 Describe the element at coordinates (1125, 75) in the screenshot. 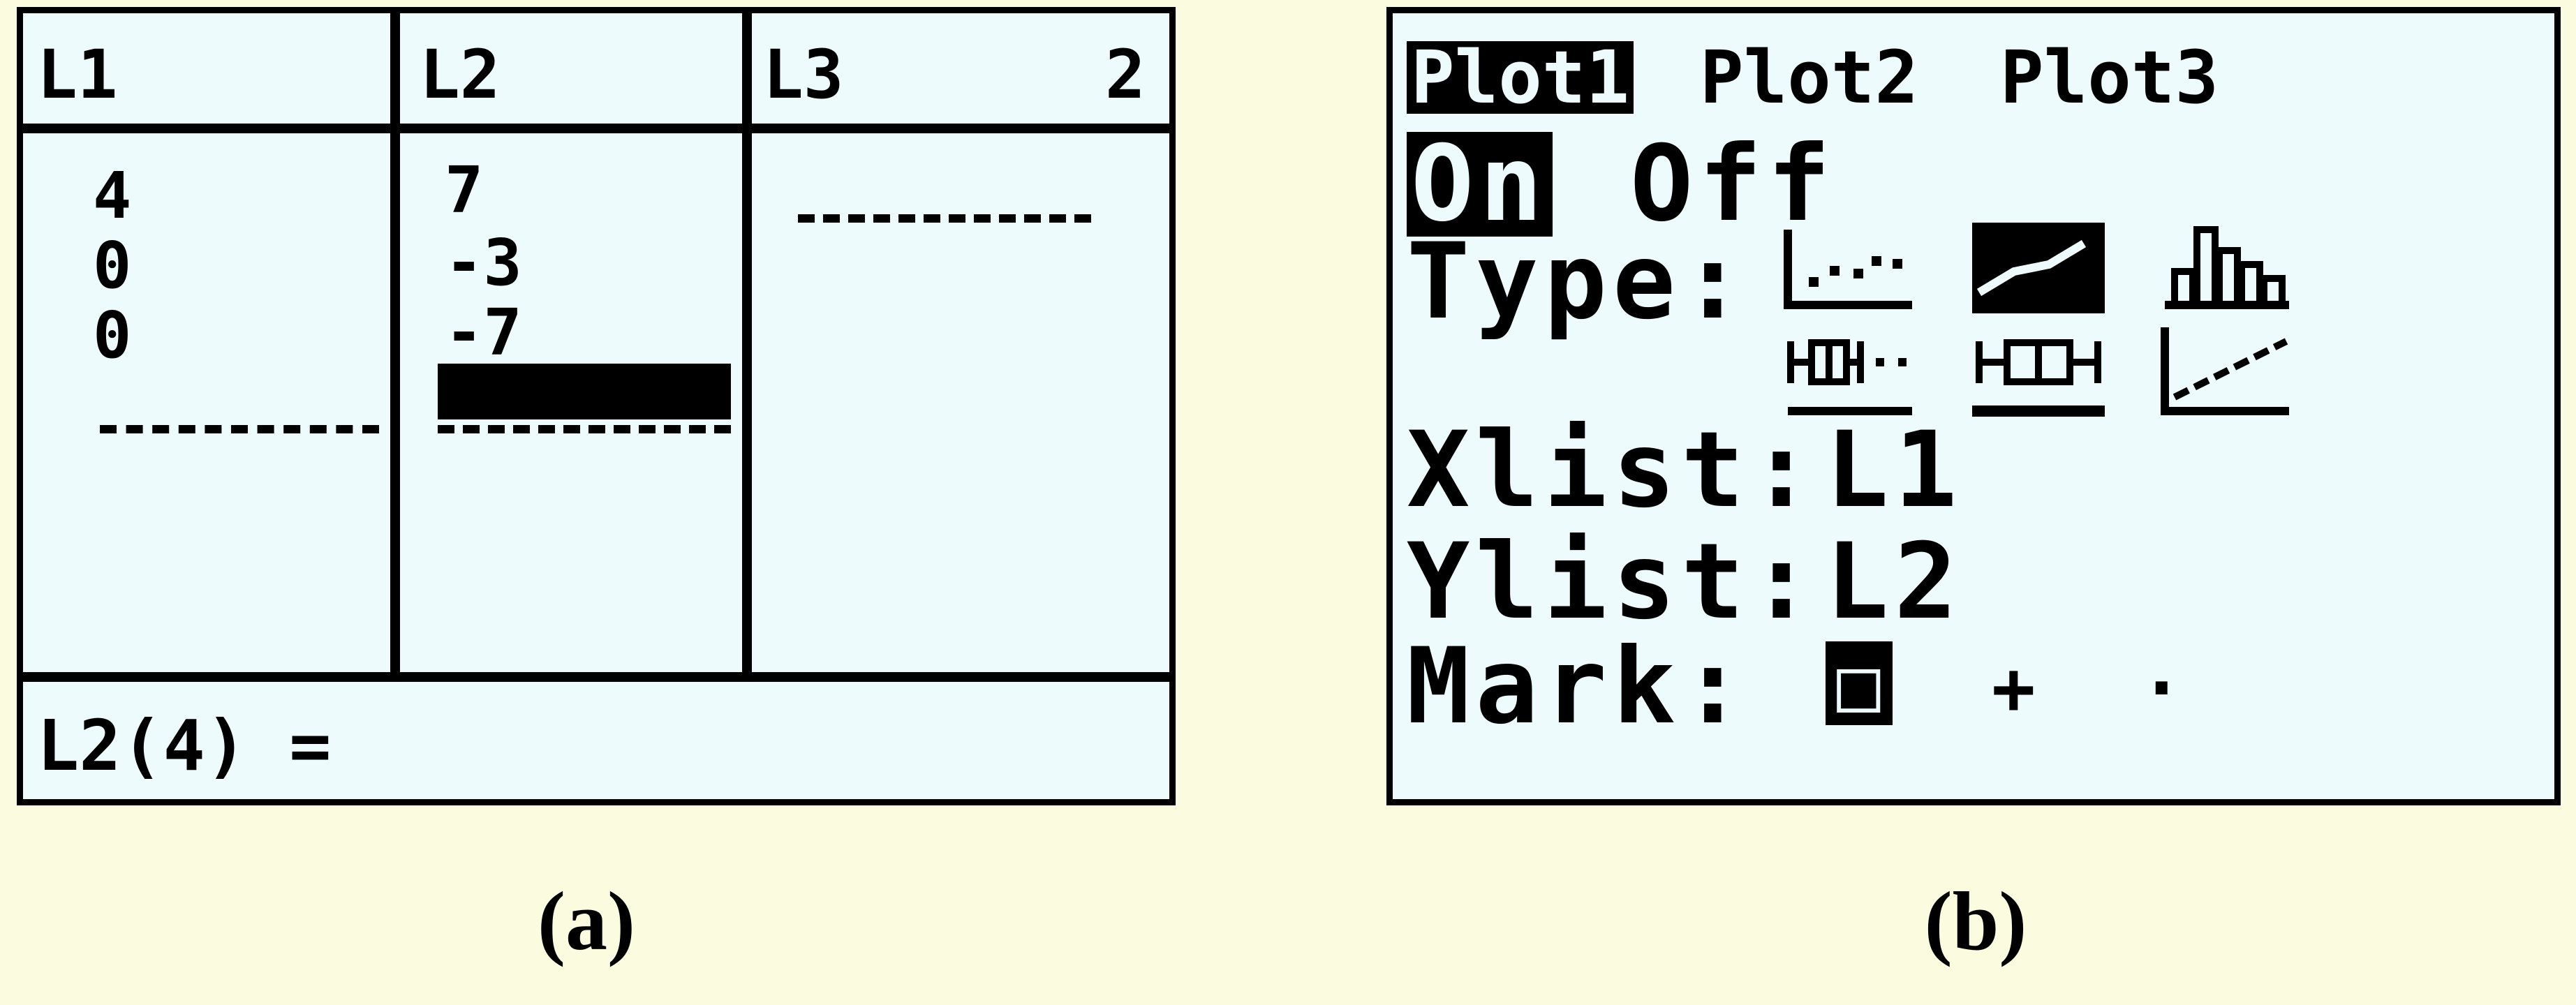

I see `column-number: 2` at that location.